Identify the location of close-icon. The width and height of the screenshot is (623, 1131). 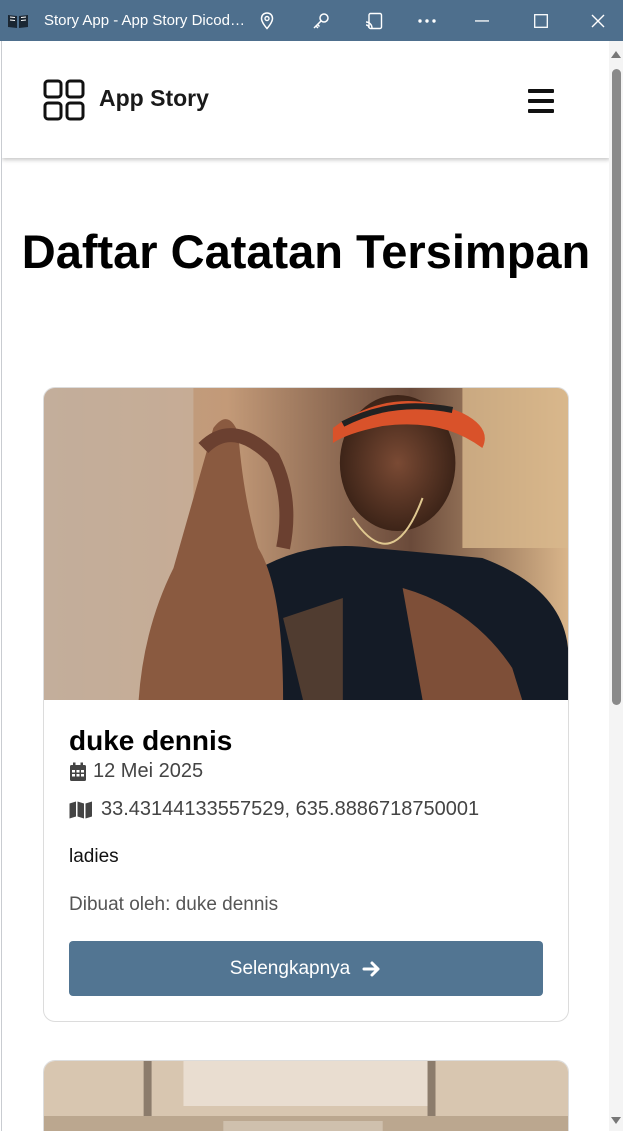
(598, 20).